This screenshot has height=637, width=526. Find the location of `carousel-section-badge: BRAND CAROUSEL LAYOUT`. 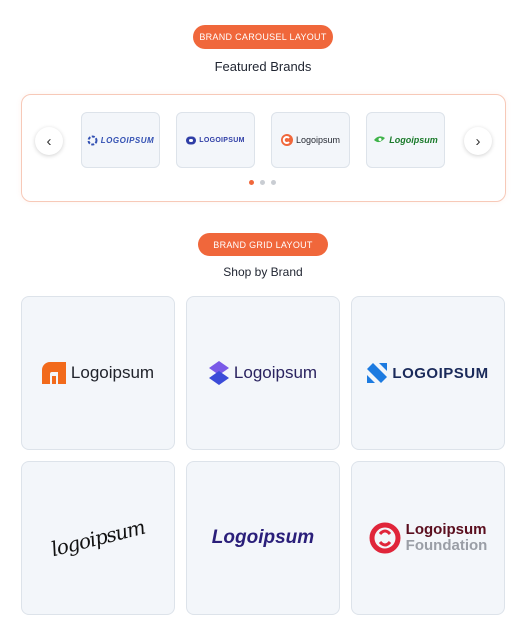

carousel-section-badge: BRAND CAROUSEL LAYOUT is located at coordinates (263, 37).